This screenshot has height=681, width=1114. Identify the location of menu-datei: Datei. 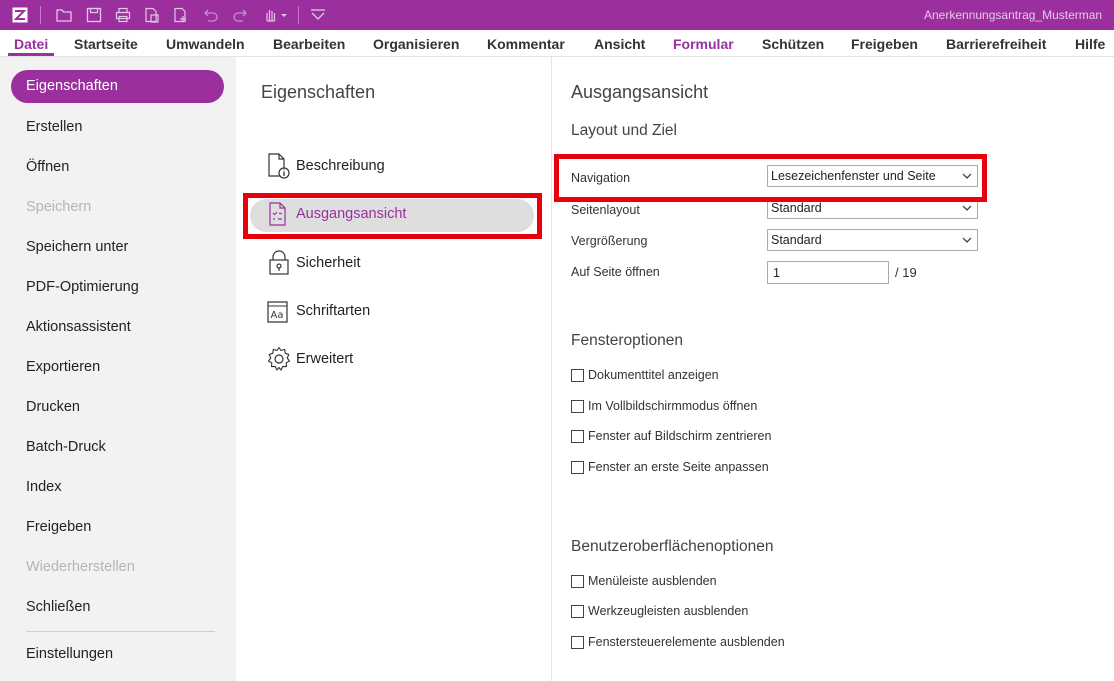
(31, 44).